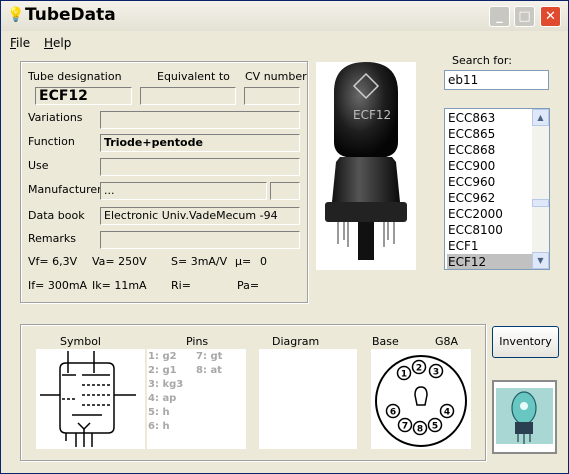 The image size is (569, 474). What do you see at coordinates (162, 398) in the screenshot?
I see `pin-item: 4: ap` at bounding box center [162, 398].